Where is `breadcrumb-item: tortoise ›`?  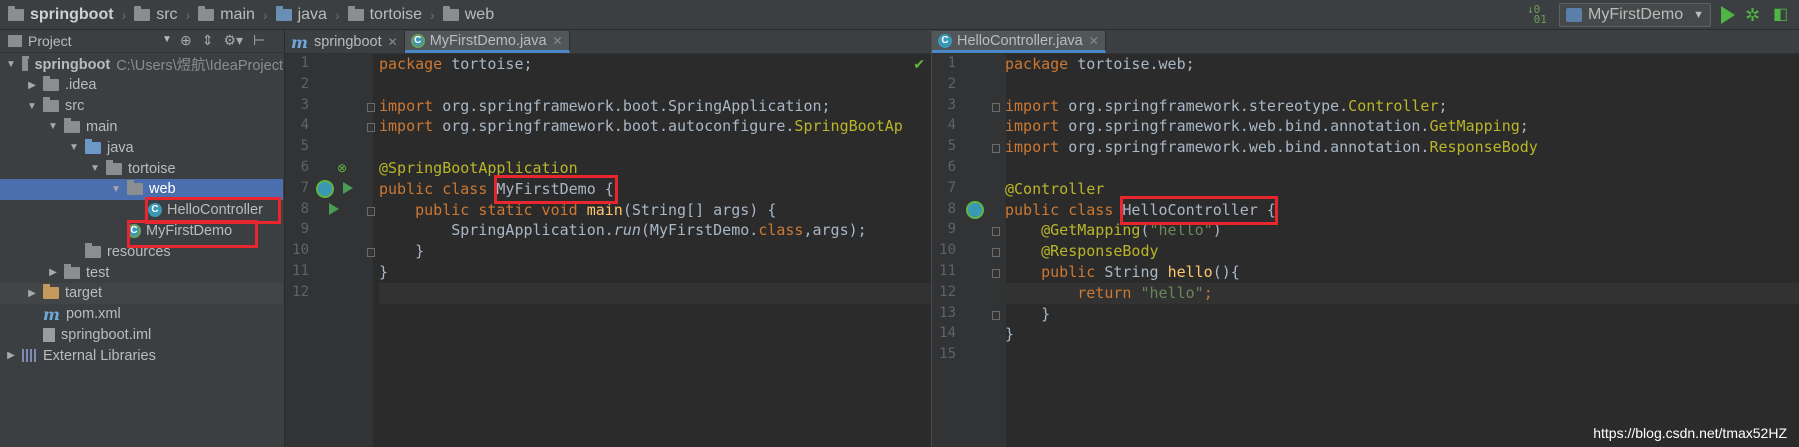 breadcrumb-item: tortoise › is located at coordinates (387, 15).